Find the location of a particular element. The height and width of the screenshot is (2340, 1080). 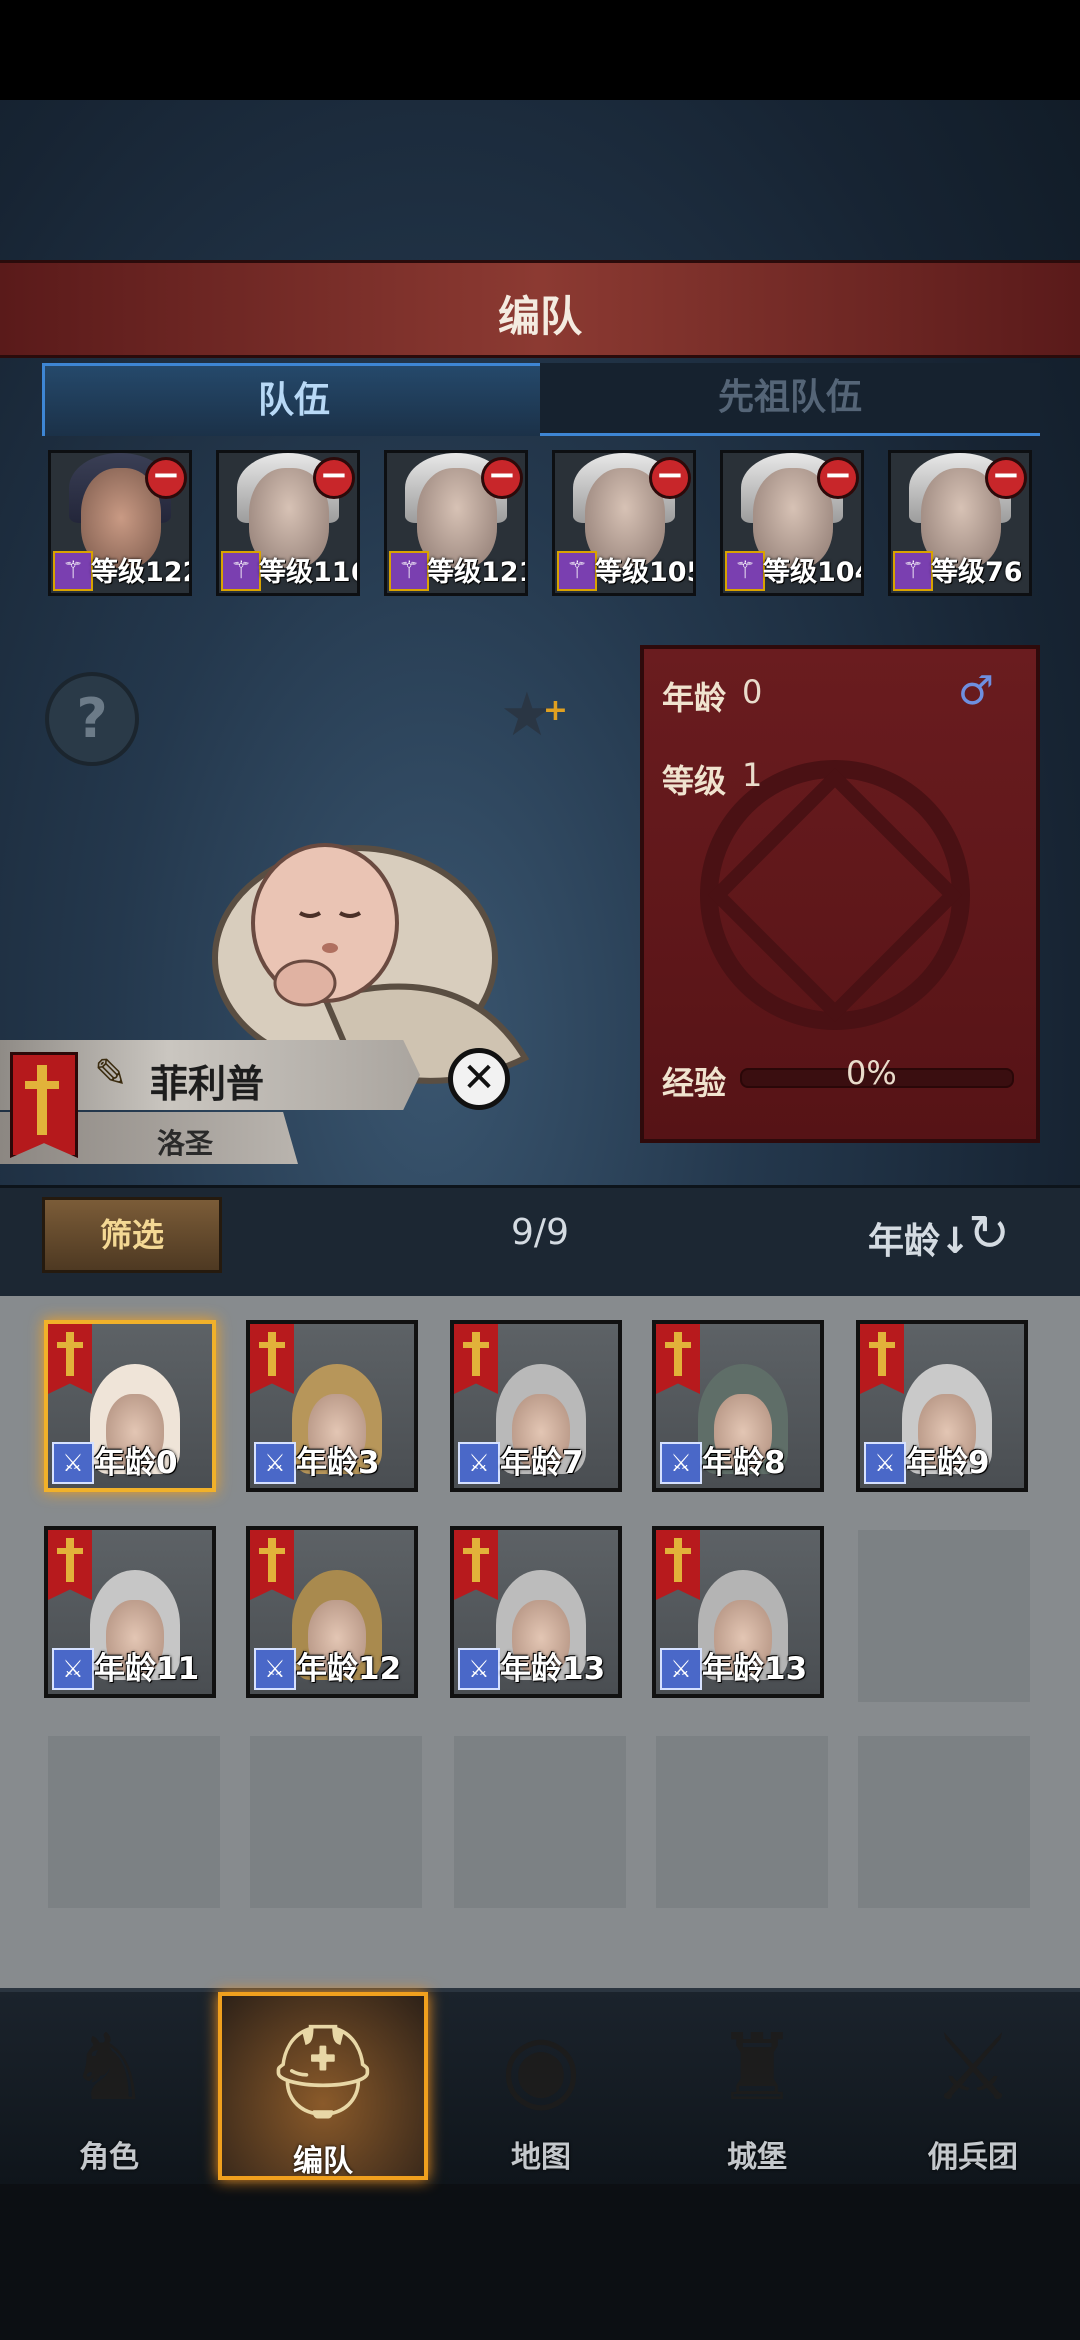

mercenary-icon: ⚔ is located at coordinates (973, 2067).